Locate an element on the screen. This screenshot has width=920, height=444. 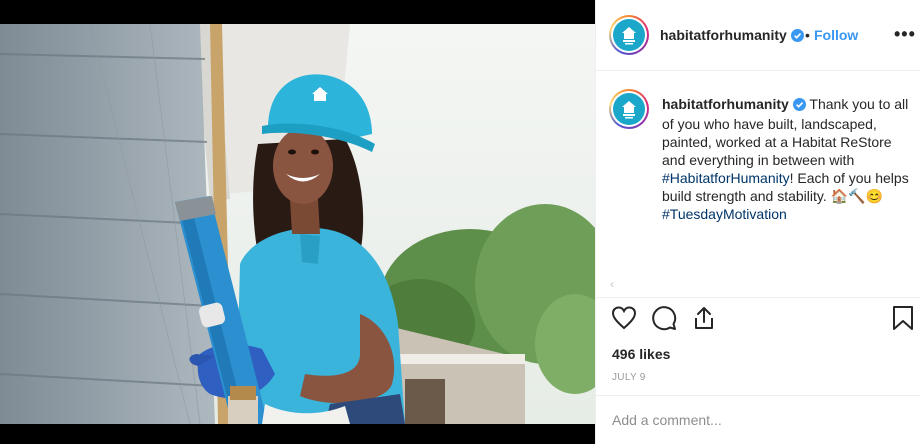
post-date: JULY 9 is located at coordinates (629, 377).